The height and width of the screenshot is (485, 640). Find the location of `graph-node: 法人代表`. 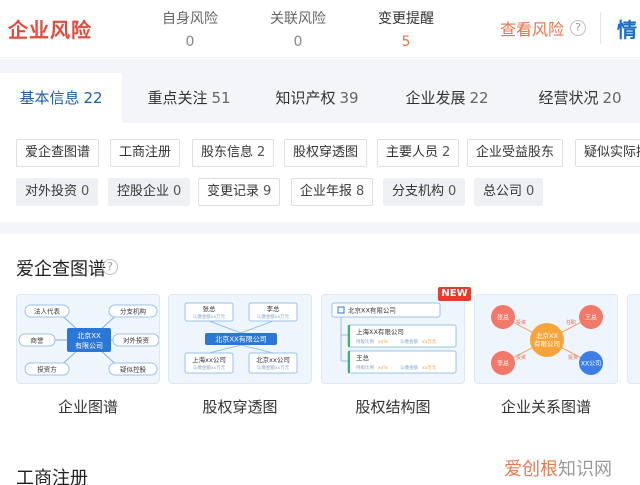

graph-node: 法人代表 is located at coordinates (47, 311).